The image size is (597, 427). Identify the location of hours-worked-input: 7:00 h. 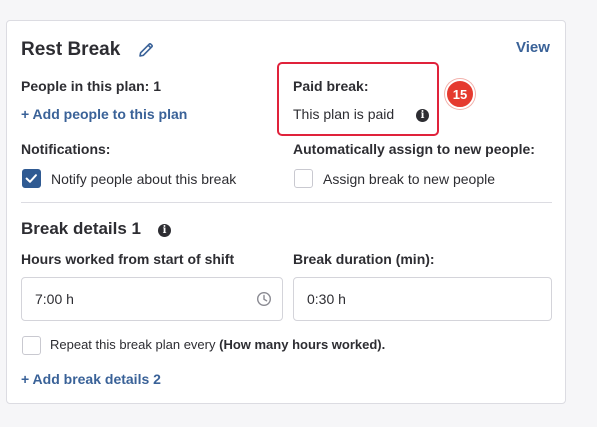
(152, 299).